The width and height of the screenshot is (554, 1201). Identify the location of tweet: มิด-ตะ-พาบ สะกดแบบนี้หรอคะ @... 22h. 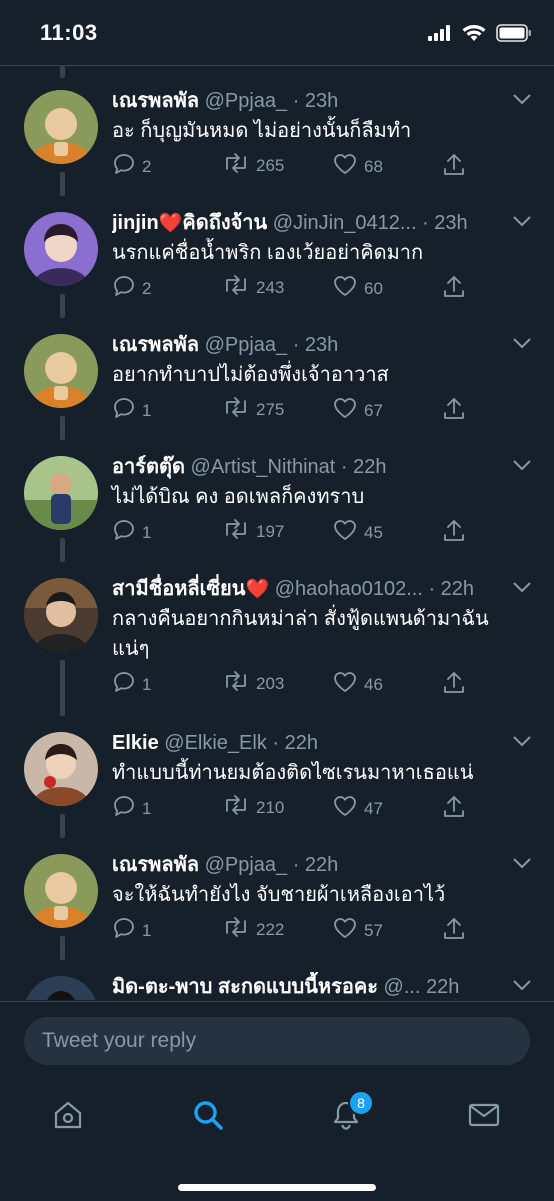
(277, 986).